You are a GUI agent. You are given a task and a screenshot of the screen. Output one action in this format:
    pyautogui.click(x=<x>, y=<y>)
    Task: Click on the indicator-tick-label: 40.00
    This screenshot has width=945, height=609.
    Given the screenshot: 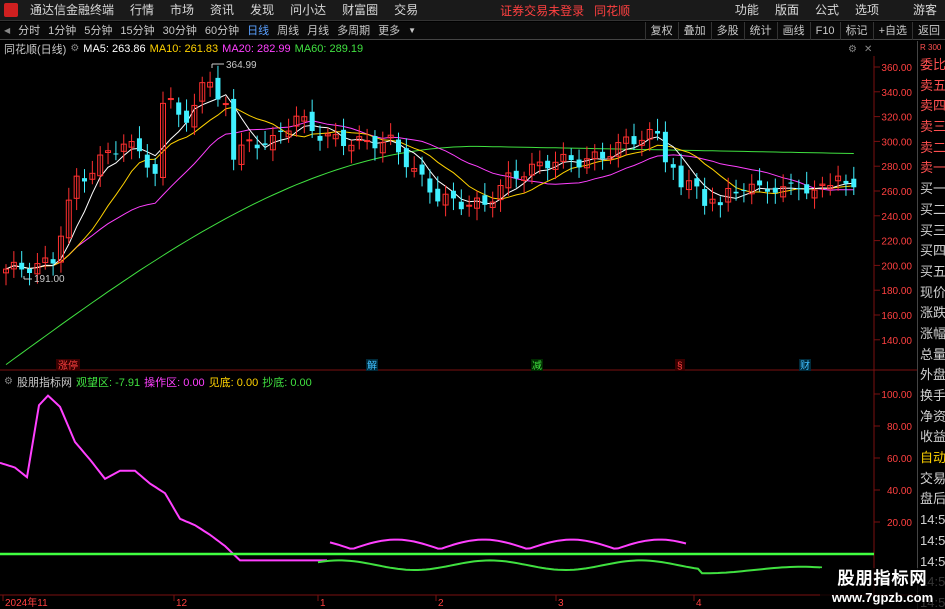 What is the action you would take?
    pyautogui.click(x=899, y=491)
    